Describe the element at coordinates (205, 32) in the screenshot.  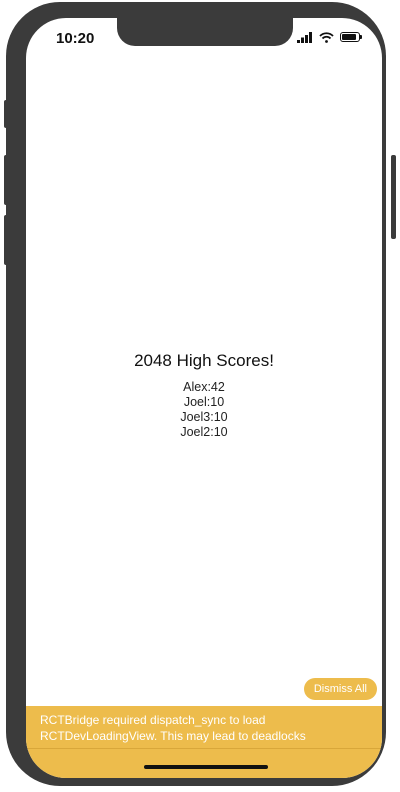
I see `notch` at that location.